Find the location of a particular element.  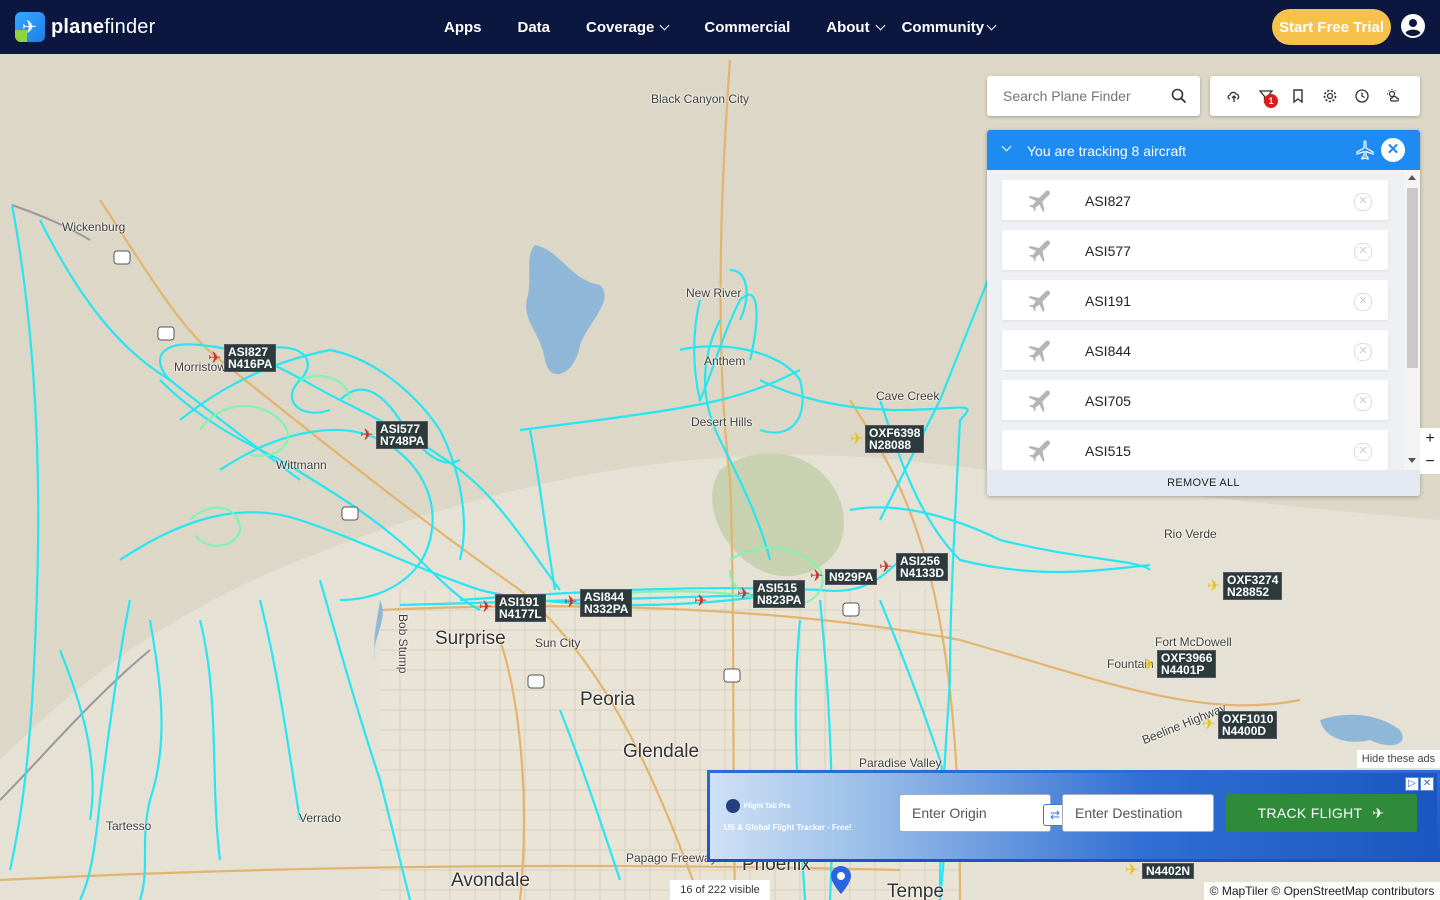

nav-data: Data is located at coordinates (534, 27).